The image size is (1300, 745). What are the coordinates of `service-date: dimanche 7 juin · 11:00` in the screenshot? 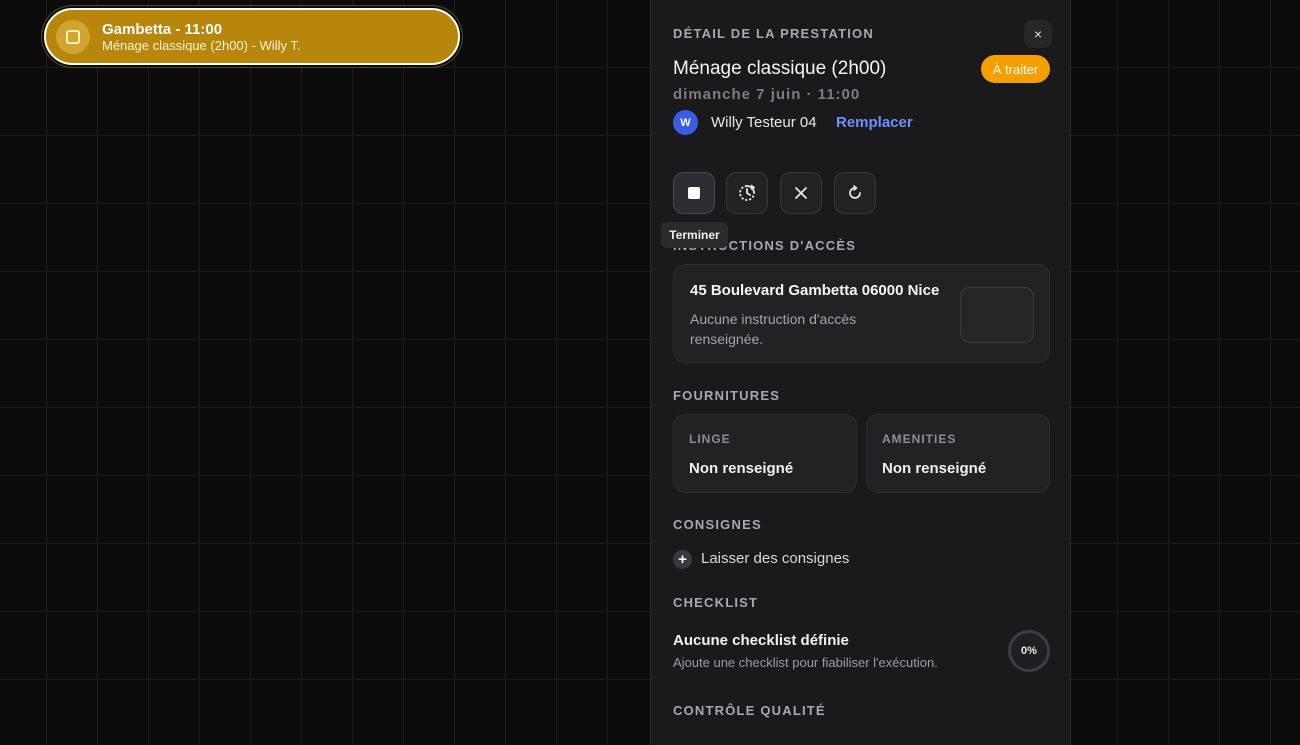 It's located at (767, 94).